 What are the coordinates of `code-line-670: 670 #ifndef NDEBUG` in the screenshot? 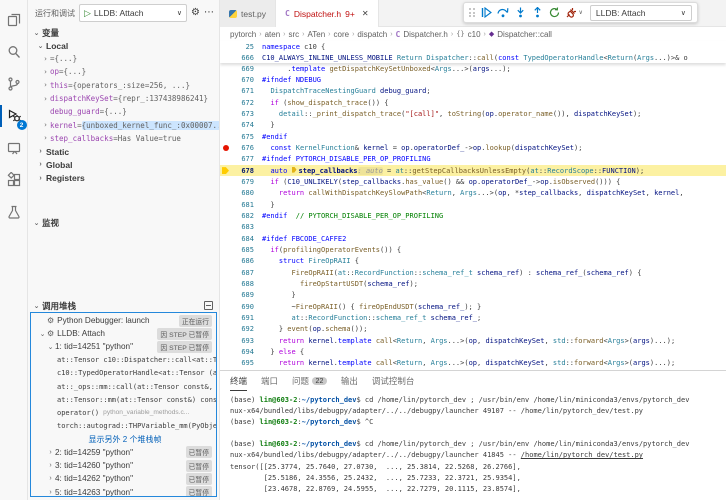 It's located at (473, 79).